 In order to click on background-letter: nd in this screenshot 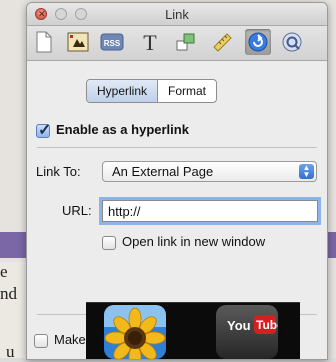, I will do `click(8, 293)`.